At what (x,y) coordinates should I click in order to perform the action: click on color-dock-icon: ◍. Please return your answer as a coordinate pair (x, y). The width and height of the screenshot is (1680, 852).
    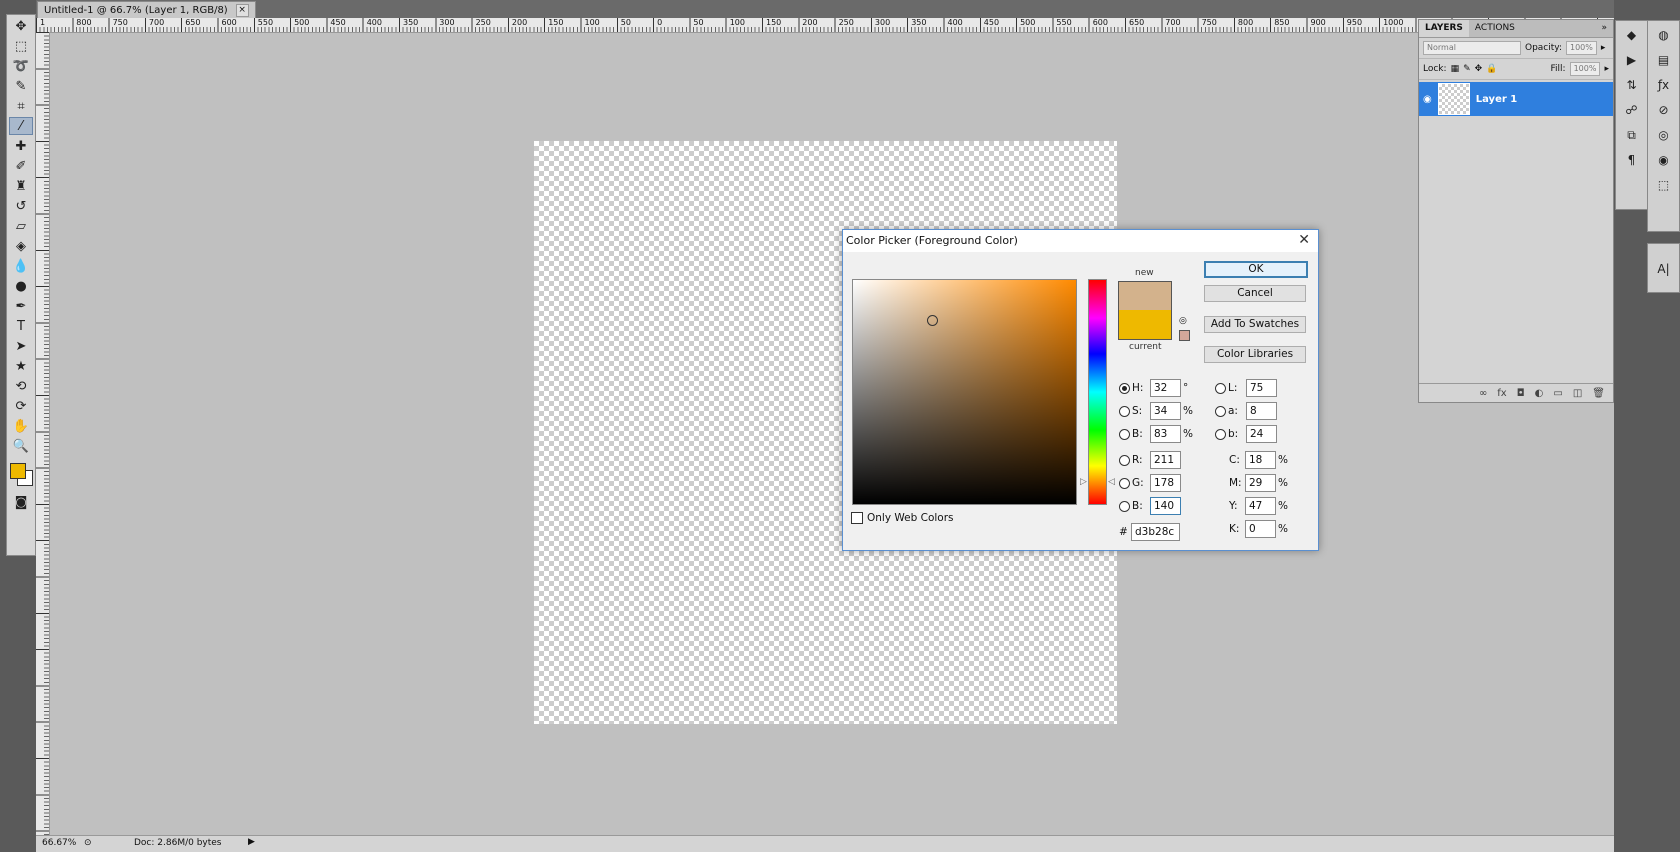
    Looking at the image, I should click on (1664, 35).